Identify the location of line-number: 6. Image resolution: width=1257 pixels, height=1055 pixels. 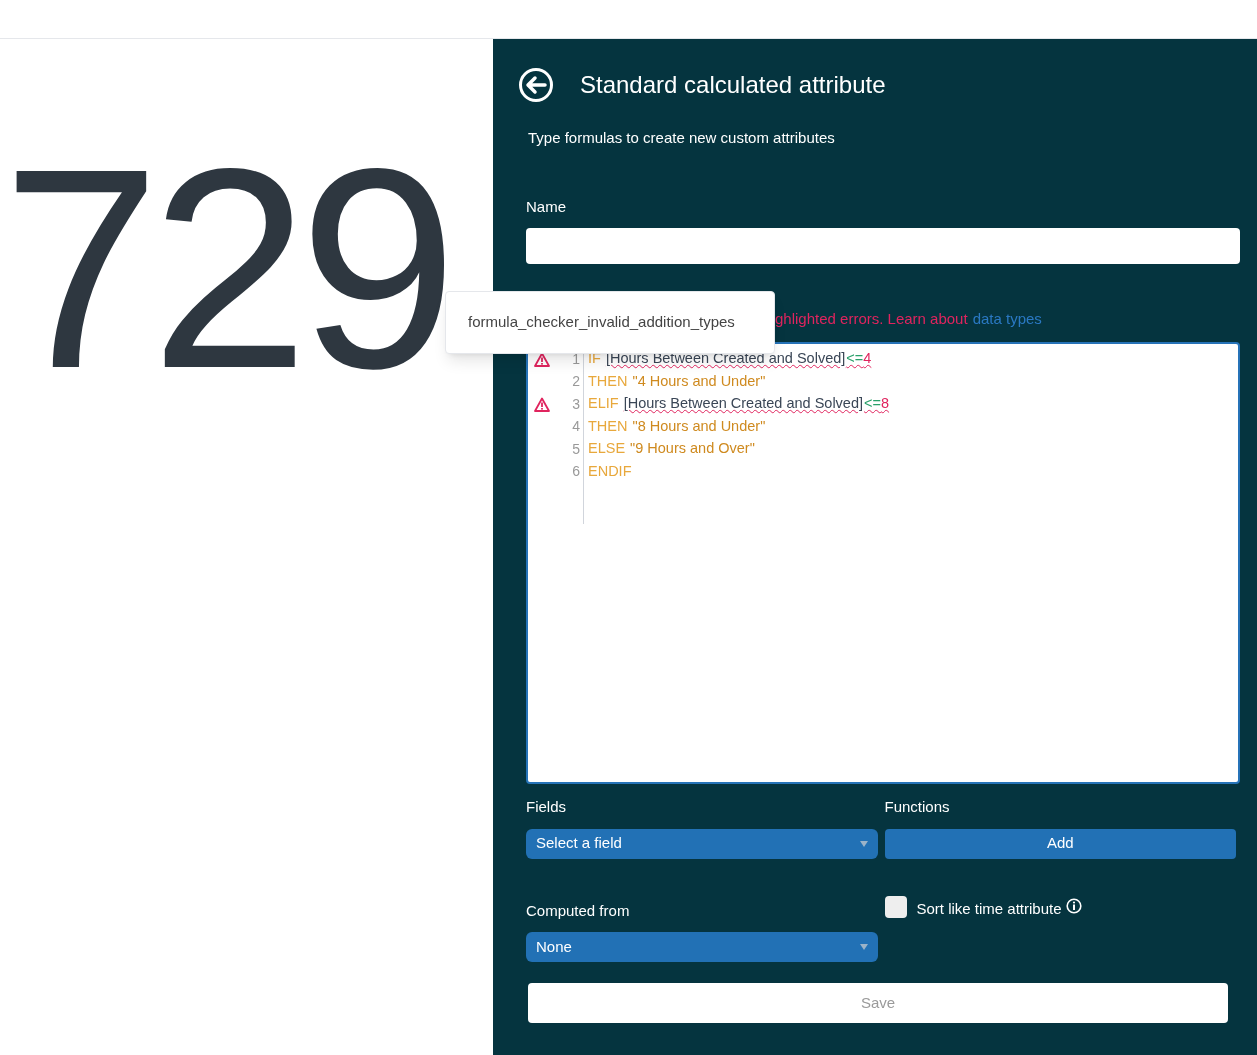
(576, 472).